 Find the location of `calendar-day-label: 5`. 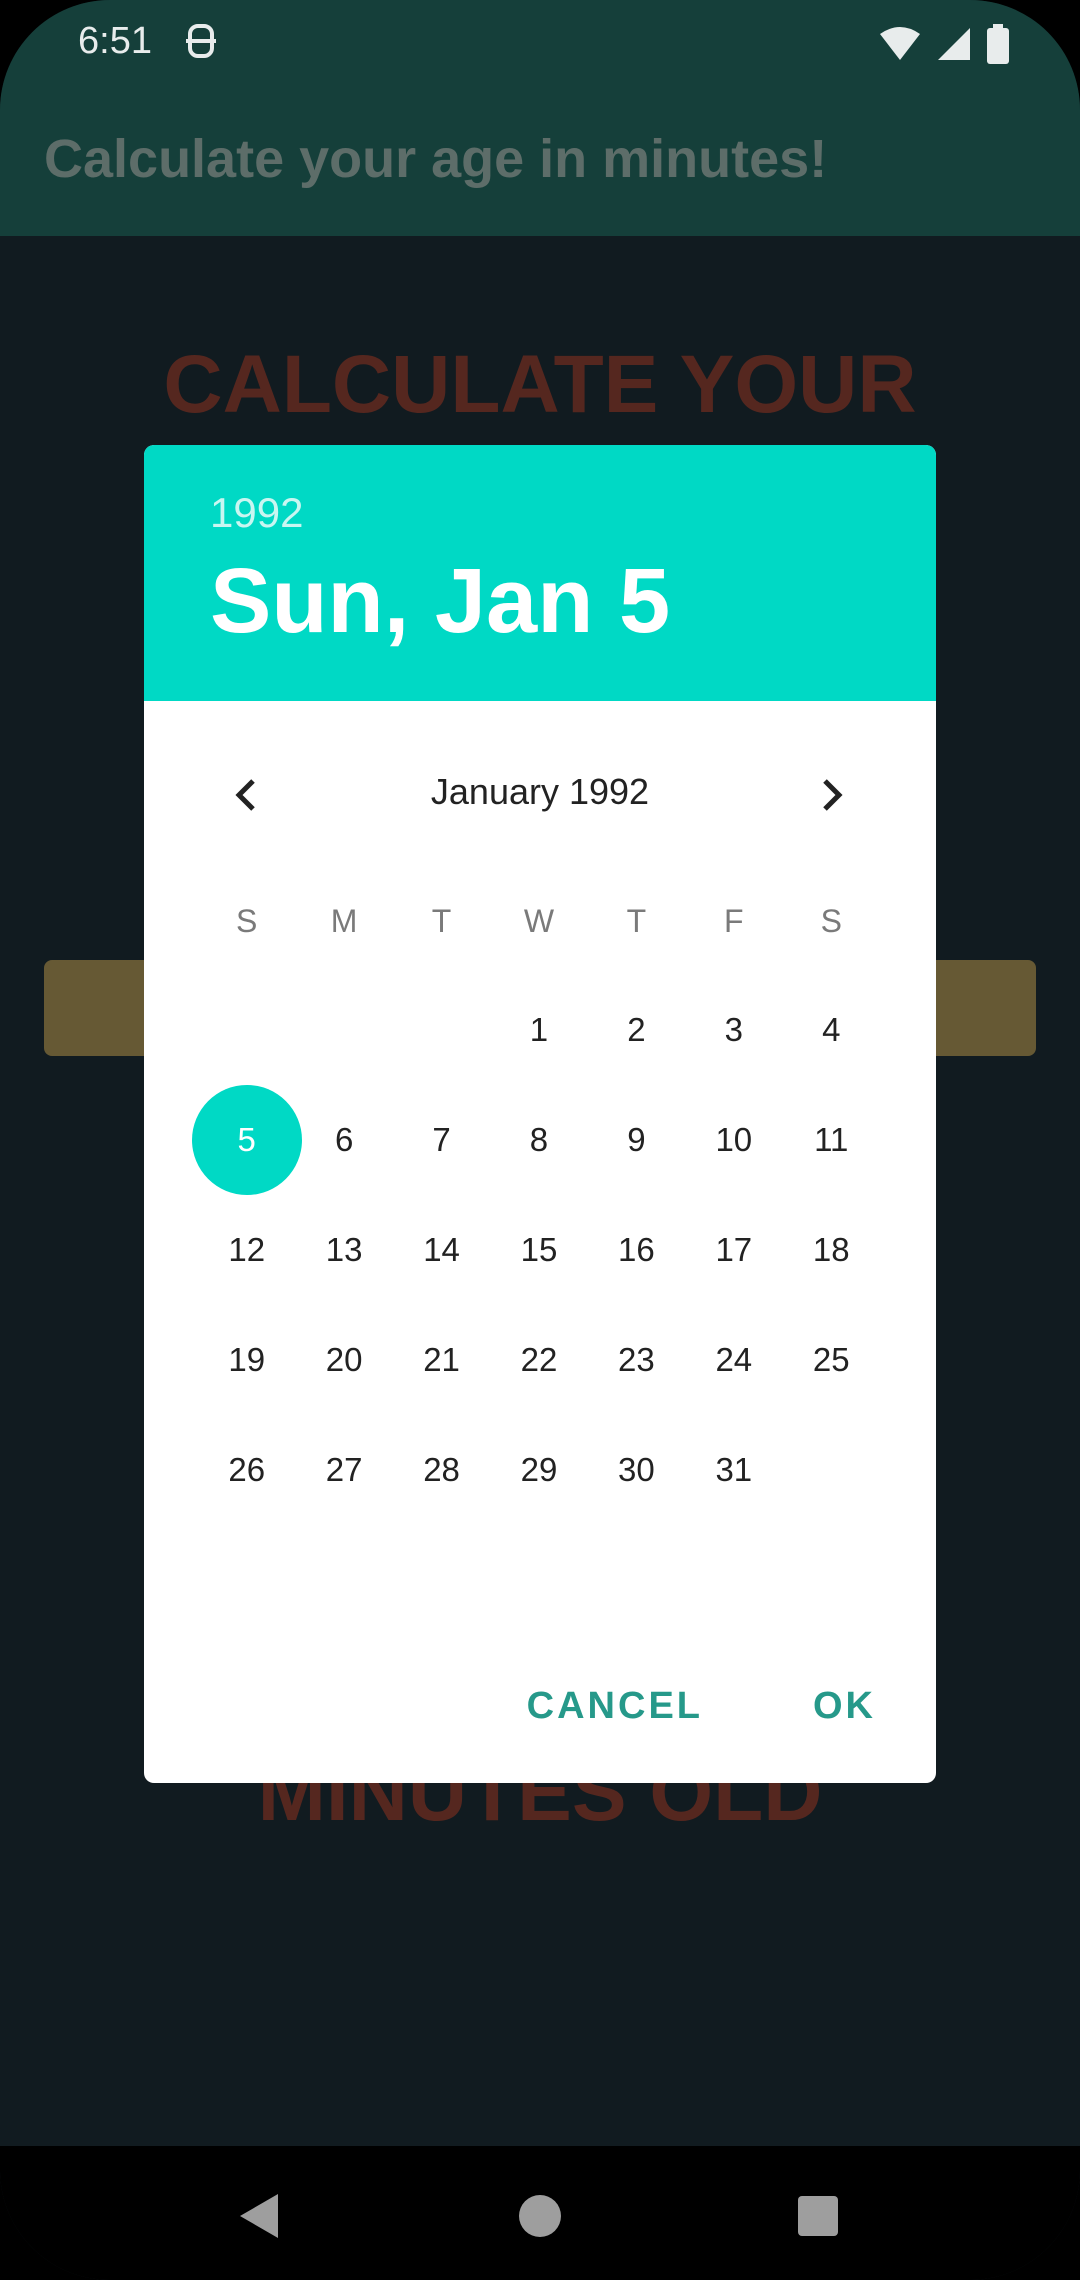

calendar-day-label: 5 is located at coordinates (246, 1139).